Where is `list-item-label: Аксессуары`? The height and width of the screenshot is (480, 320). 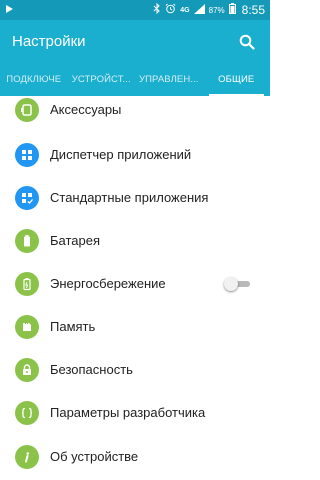 list-item-label: Аксессуары is located at coordinates (86, 109).